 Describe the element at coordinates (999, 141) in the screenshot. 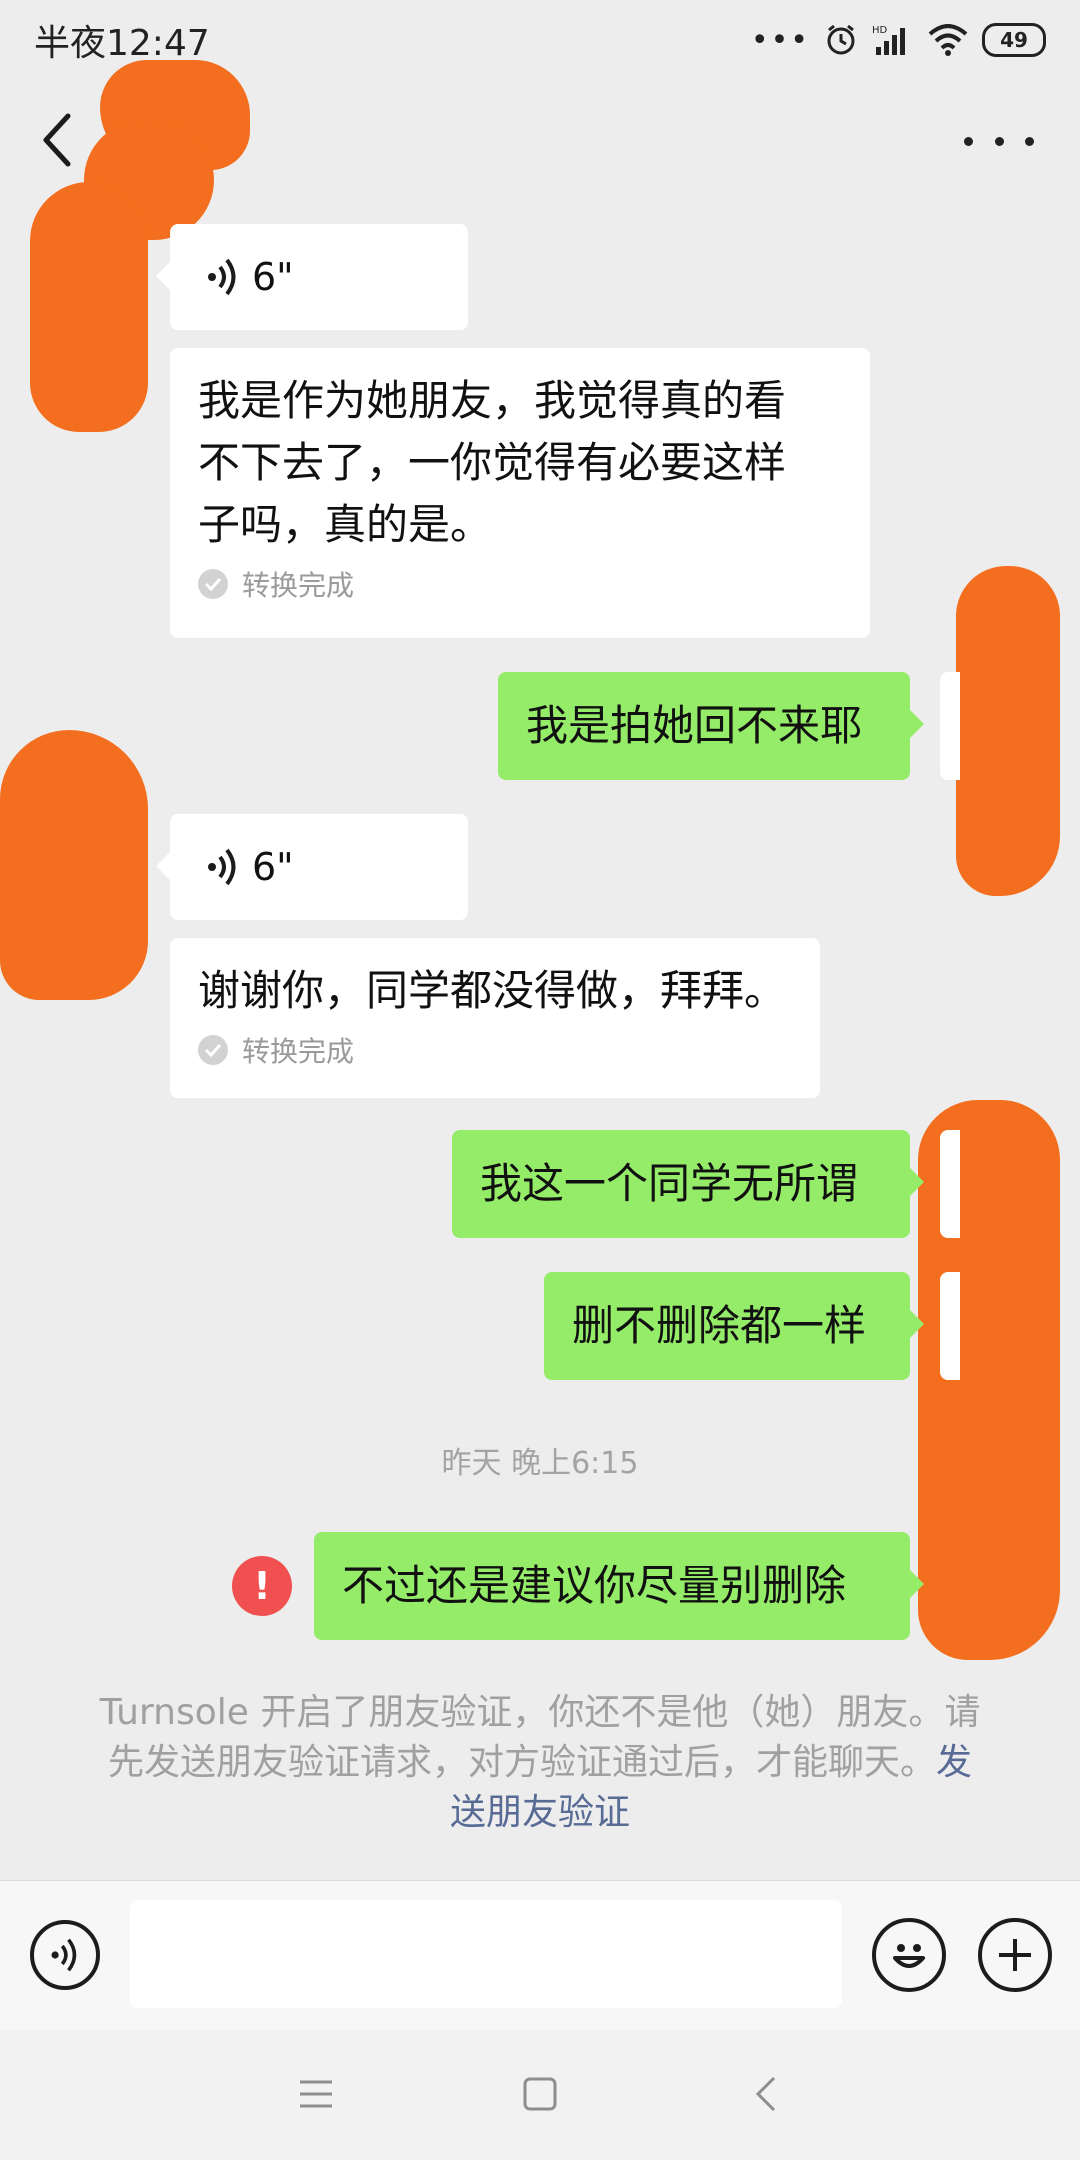

I see `more-dots-icon` at that location.